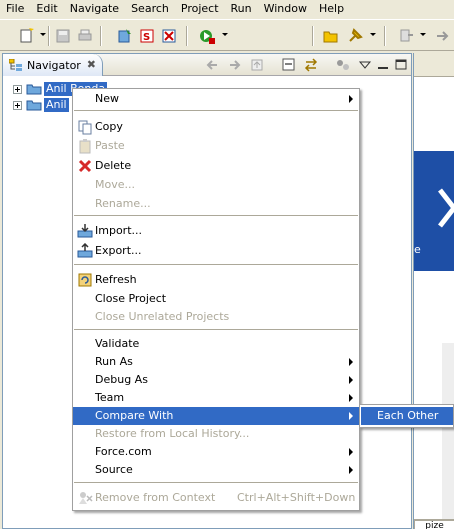  Describe the element at coordinates (107, 98) in the screenshot. I see `menu-item-label: New` at that location.